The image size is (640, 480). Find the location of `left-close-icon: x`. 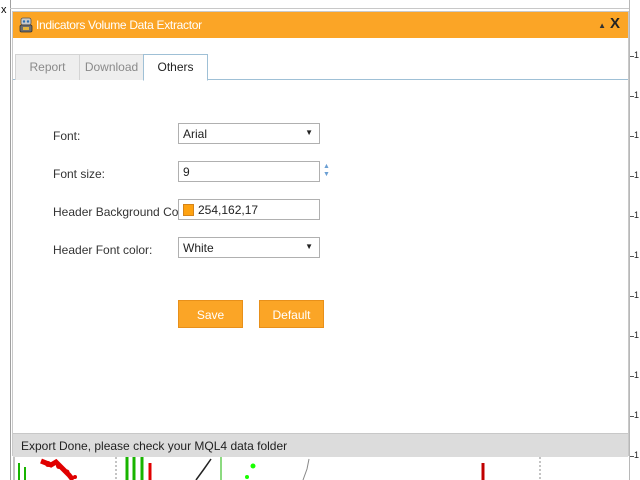

left-close-icon: x is located at coordinates (4, 10).